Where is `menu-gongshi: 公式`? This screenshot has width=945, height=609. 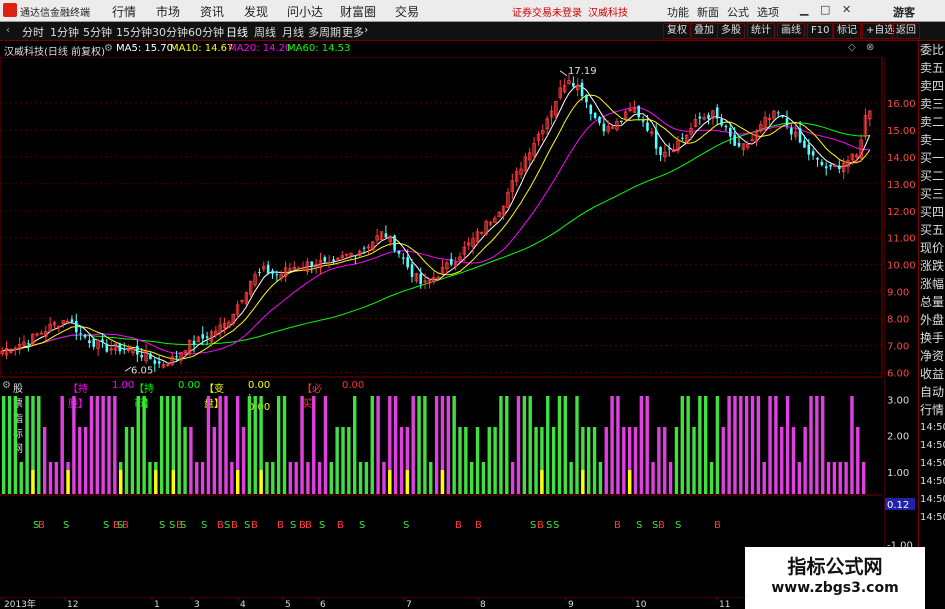
menu-gongshi: 公式 is located at coordinates (738, 12).